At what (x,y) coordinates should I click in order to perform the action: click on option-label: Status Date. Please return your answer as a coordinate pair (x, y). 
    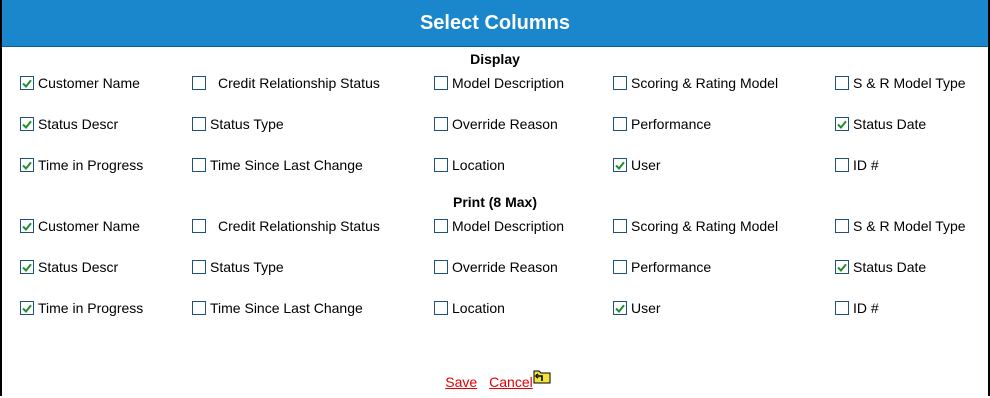
    Looking at the image, I should click on (890, 124).